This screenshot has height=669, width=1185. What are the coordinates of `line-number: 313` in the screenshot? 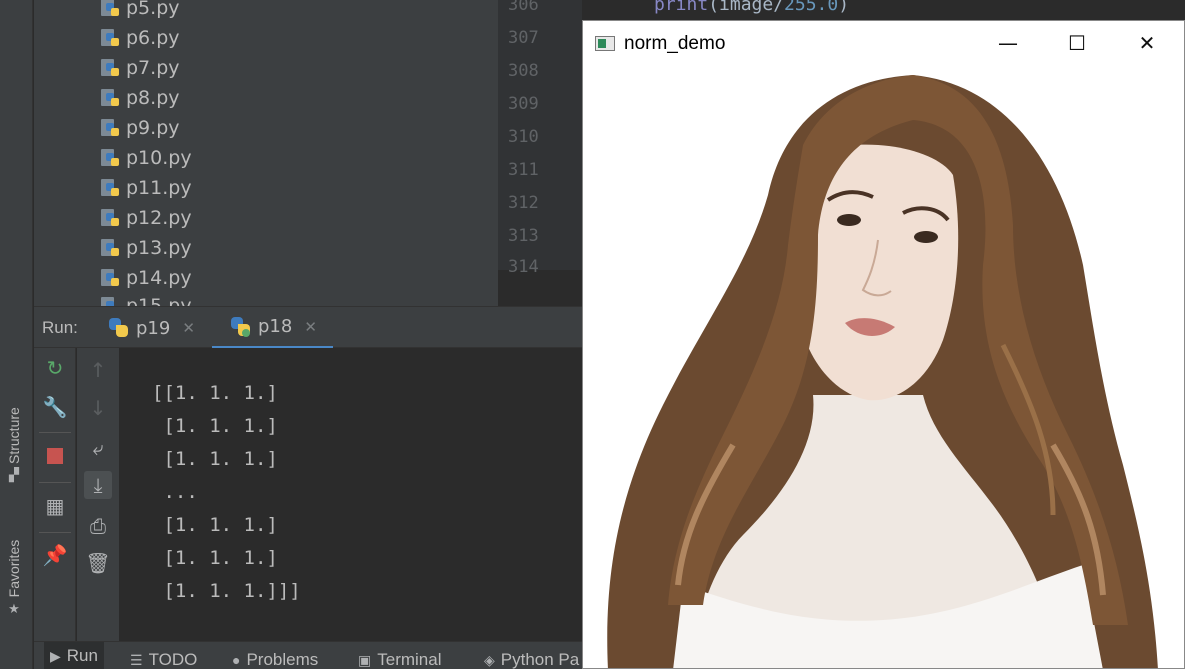 It's located at (523, 236).